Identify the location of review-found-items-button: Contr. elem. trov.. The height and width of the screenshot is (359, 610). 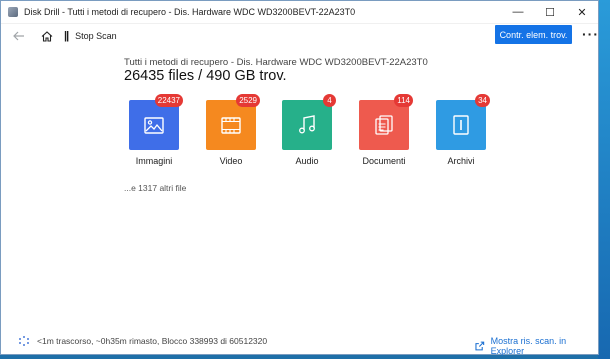
(533, 34).